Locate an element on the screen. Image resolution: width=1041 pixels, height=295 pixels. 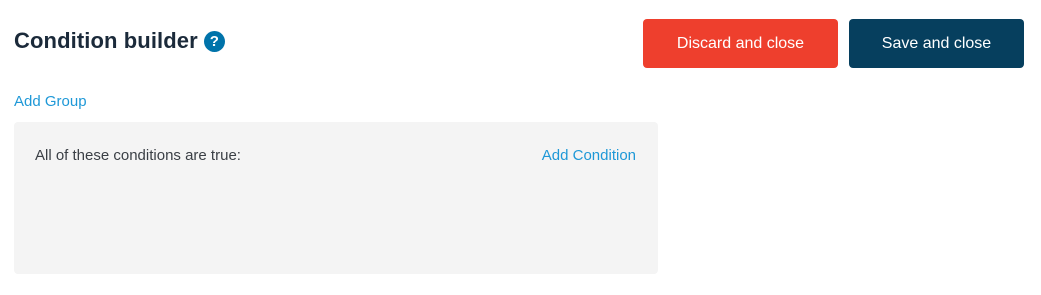
add-condition-link: Add Condition is located at coordinates (589, 155).